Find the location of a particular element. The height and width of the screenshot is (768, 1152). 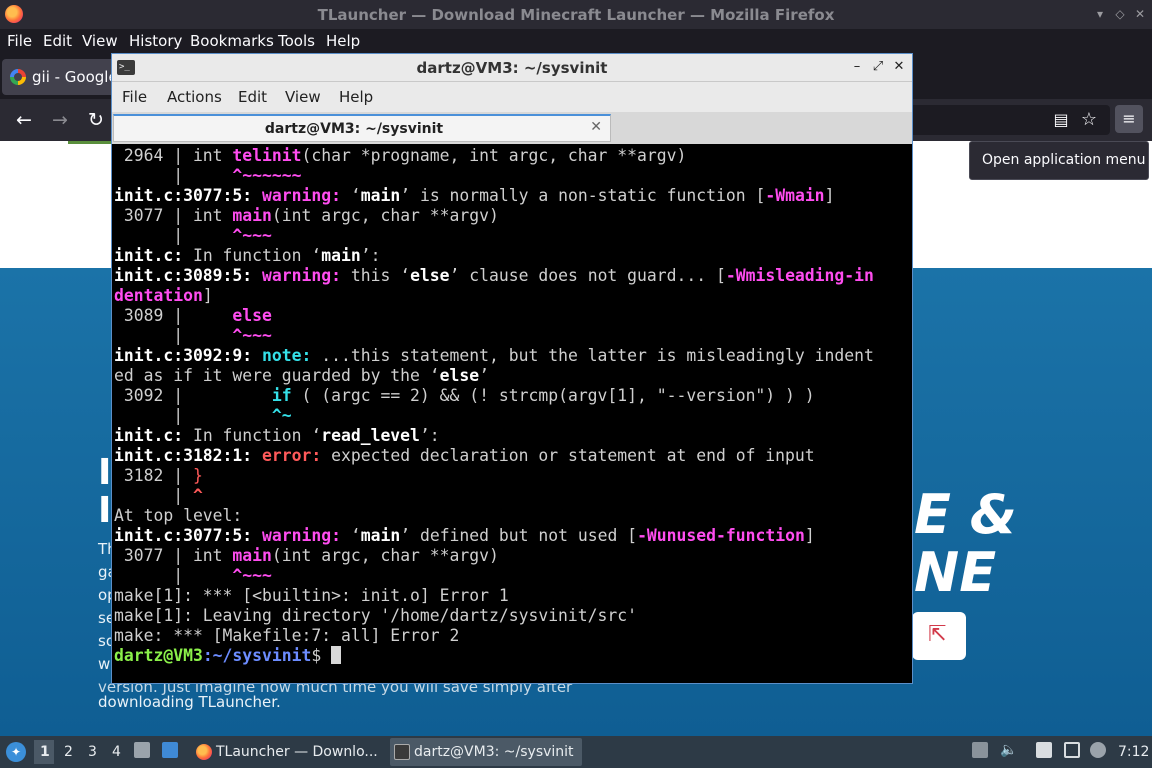

taskbar-item-terminal: dartz@VM3: ~/sysvinit is located at coordinates (486, 752).